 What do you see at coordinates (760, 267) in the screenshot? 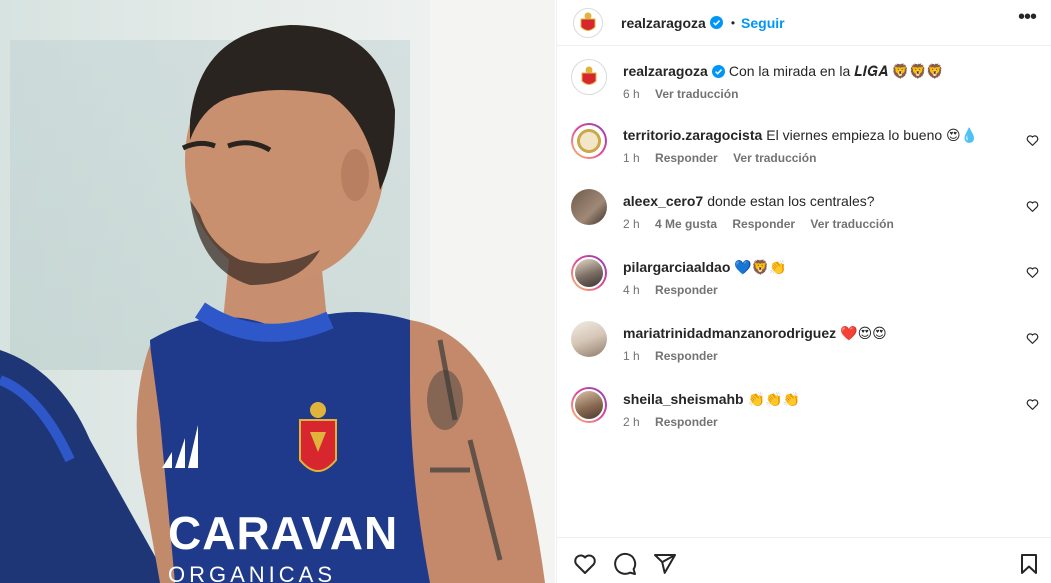
I see `comment-body: 💙🦁👏` at bounding box center [760, 267].